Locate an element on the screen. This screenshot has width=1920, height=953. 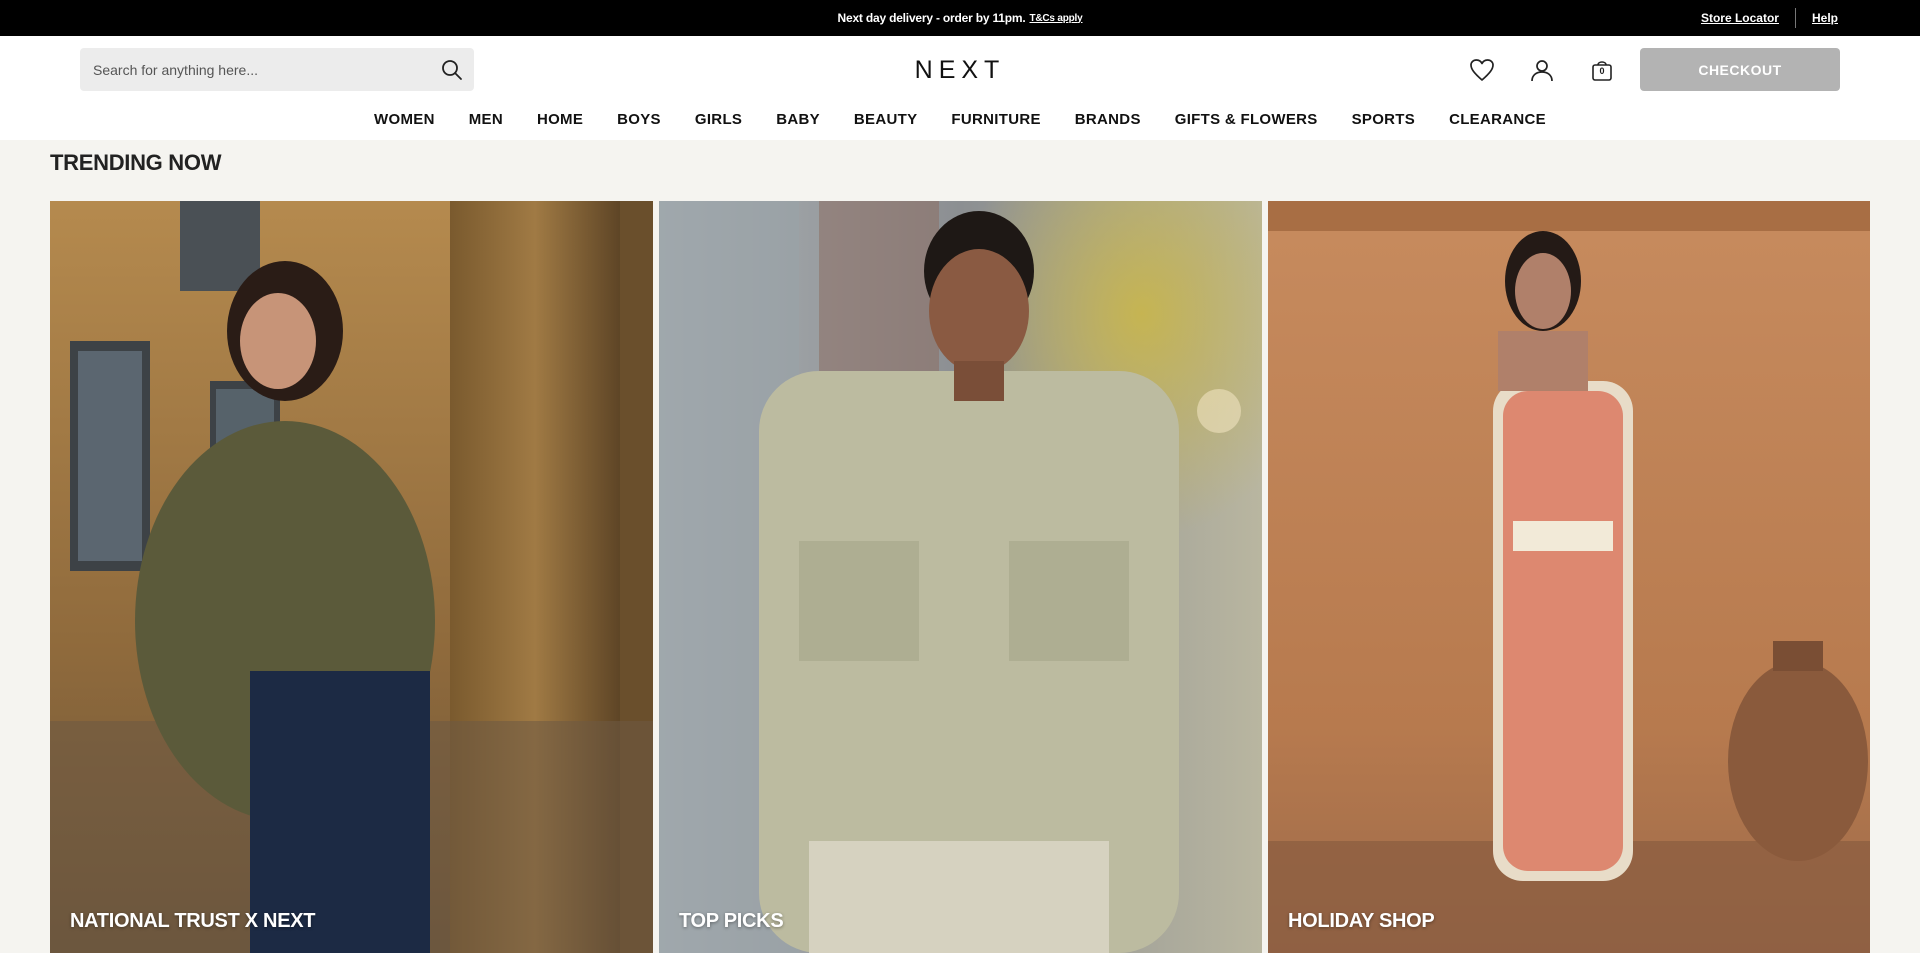
nav-item-women: WOMEN is located at coordinates (404, 120).